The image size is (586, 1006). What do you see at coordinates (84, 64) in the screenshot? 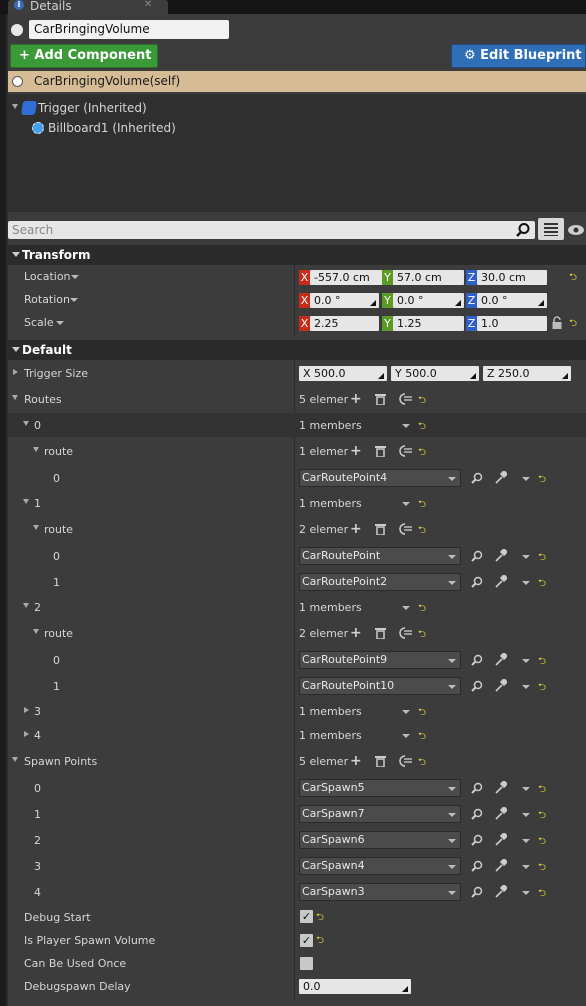
I see `add-component-button: + Add Component ▾` at bounding box center [84, 64].